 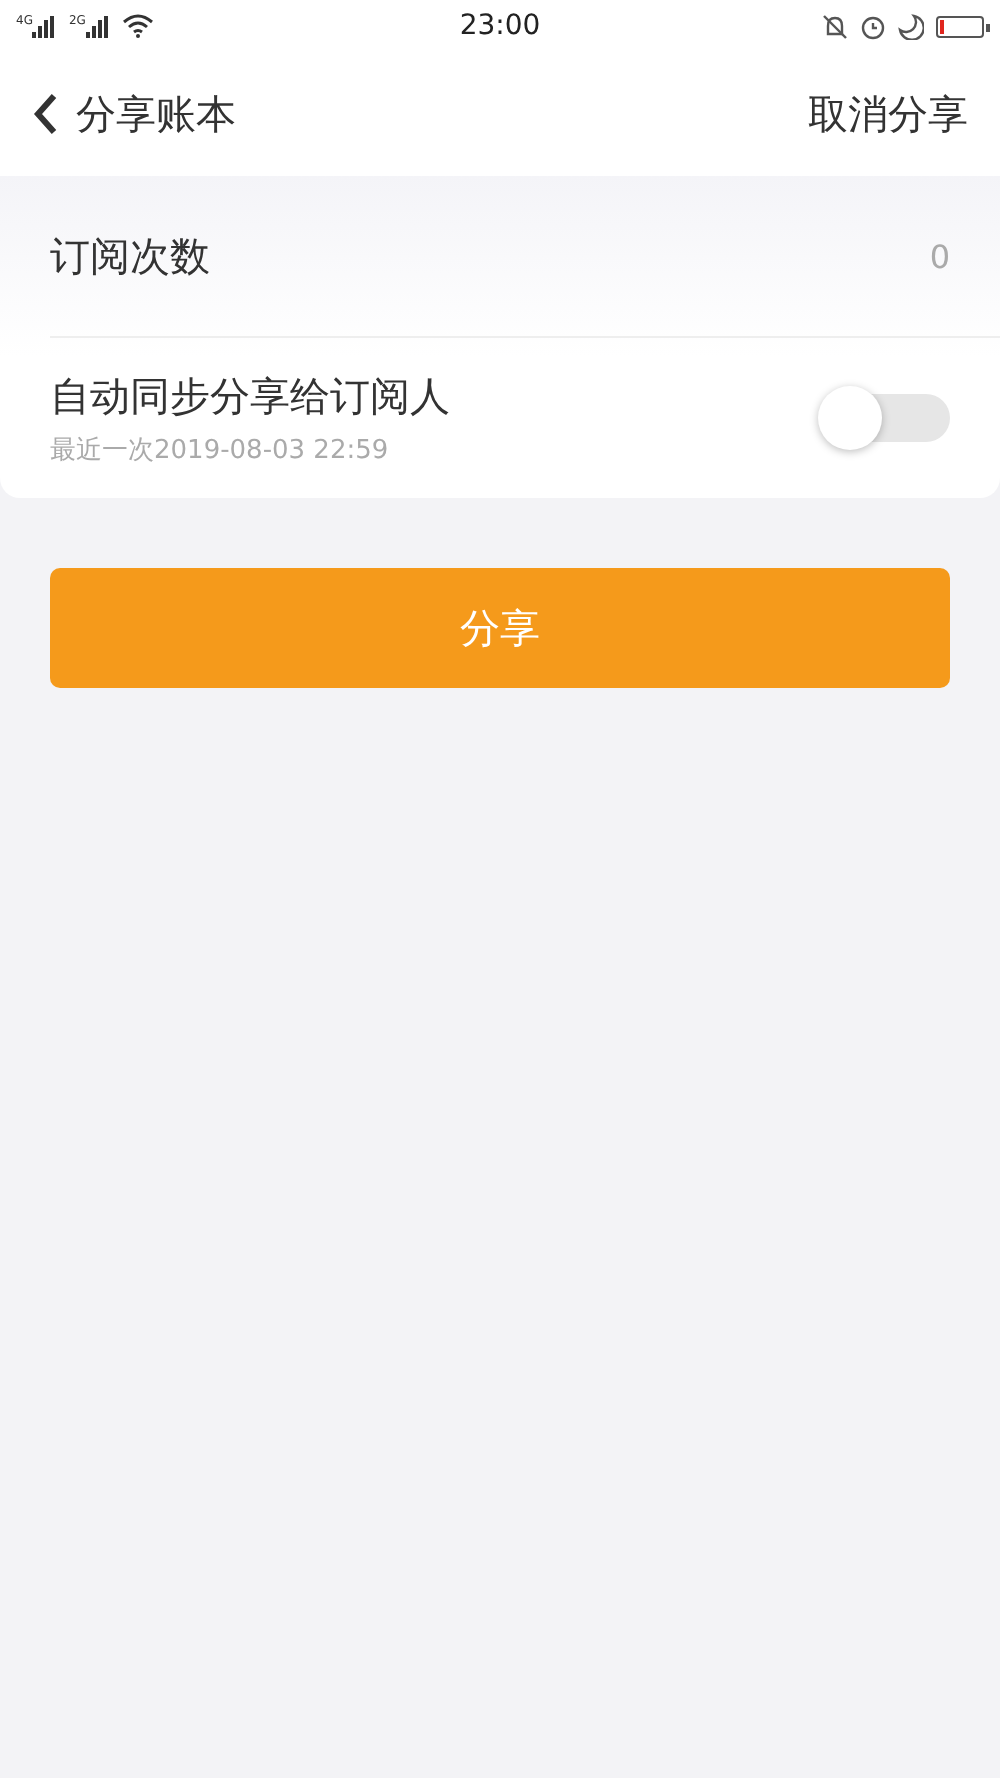 What do you see at coordinates (500, 26) in the screenshot?
I see `clock-time: 23:00` at bounding box center [500, 26].